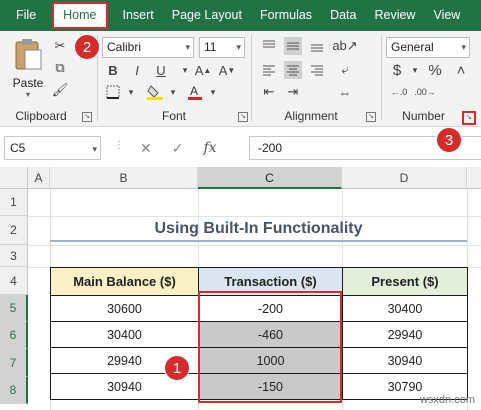 The width and height of the screenshot is (481, 410). What do you see at coordinates (39, 178) in the screenshot?
I see `column-header-a: A` at bounding box center [39, 178].